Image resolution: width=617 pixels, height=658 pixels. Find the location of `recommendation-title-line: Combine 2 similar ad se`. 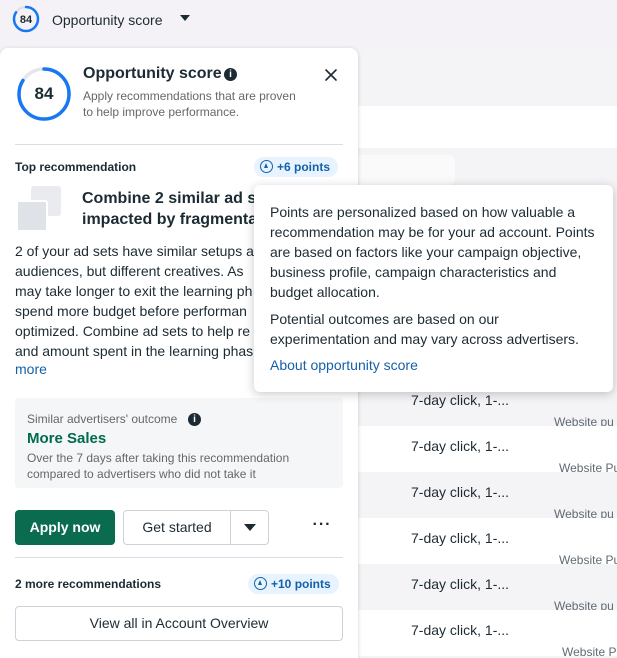

recommendation-title-line: Combine 2 similar ad se is located at coordinates (174, 198).